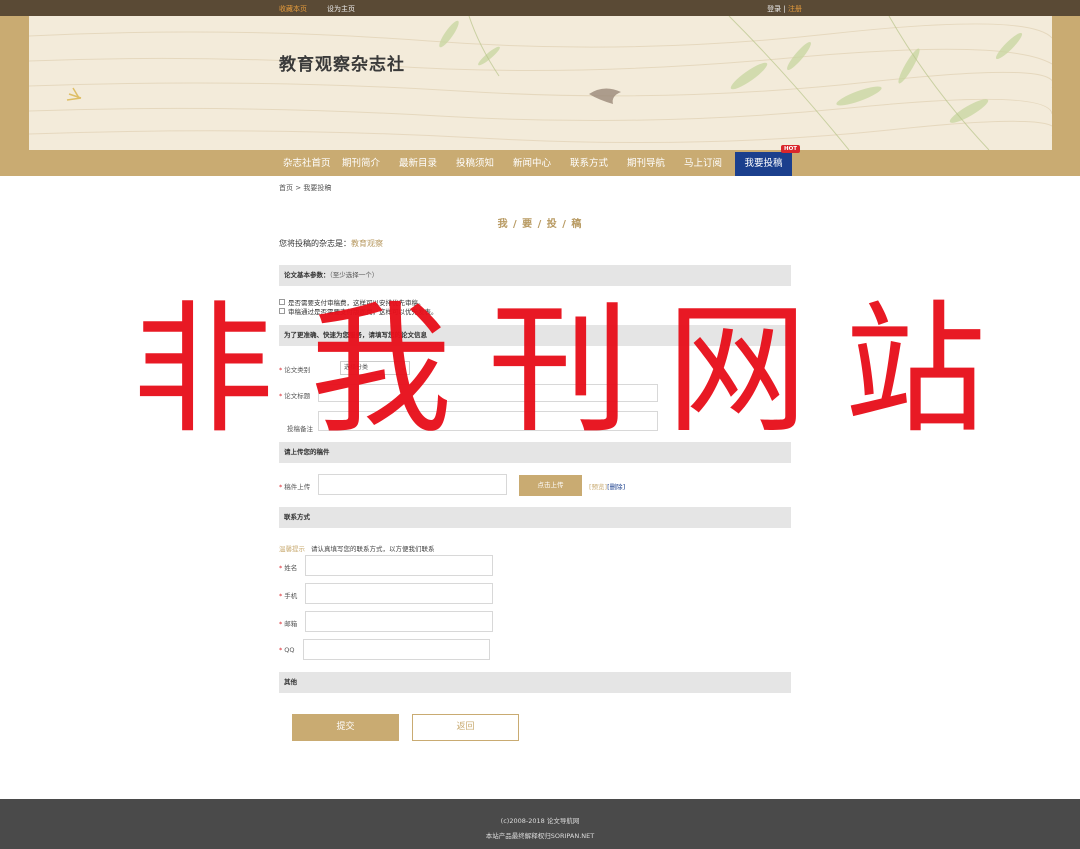 The width and height of the screenshot is (1080, 849). What do you see at coordinates (307, 275) in the screenshot?
I see `section-basic-title: 论文基本参数：` at bounding box center [307, 275].